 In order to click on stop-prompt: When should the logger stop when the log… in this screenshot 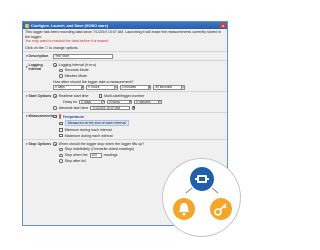, I will do `click(101, 143)`.